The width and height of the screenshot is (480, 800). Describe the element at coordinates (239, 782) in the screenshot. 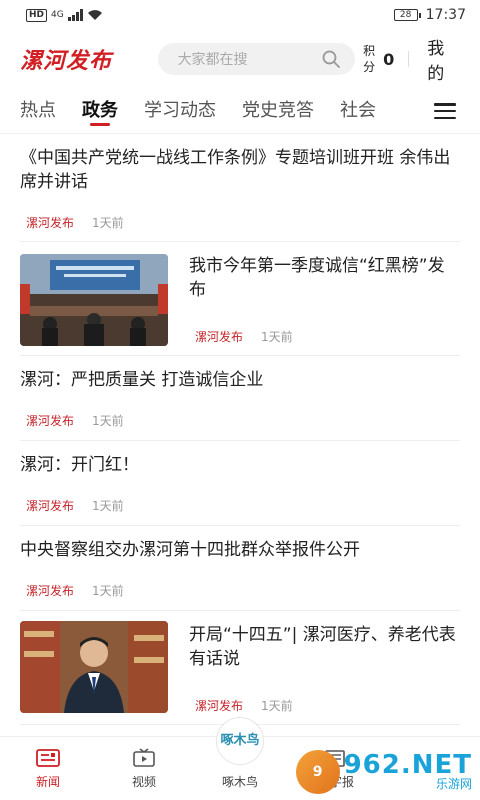

I see `nav-woodpecker-label: 啄木鸟` at that location.